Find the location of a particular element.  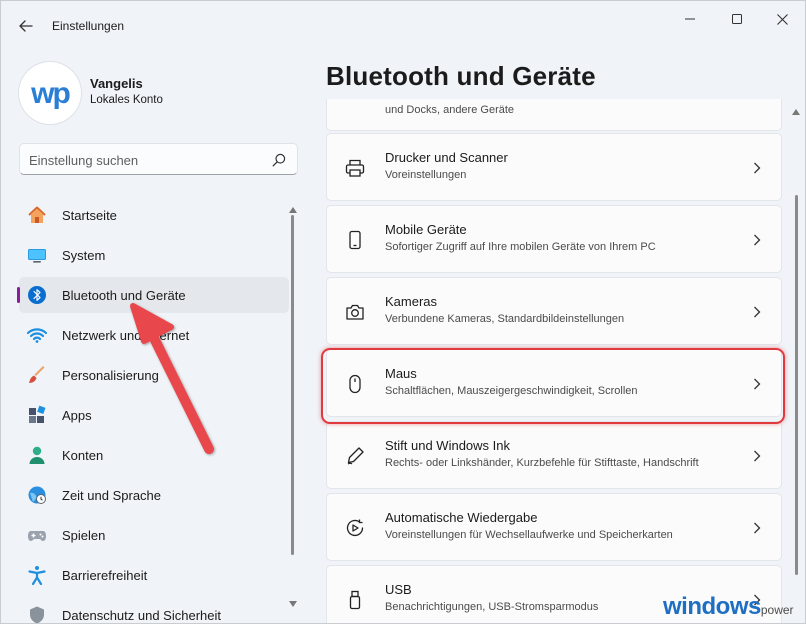

search-input is located at coordinates (144, 160).